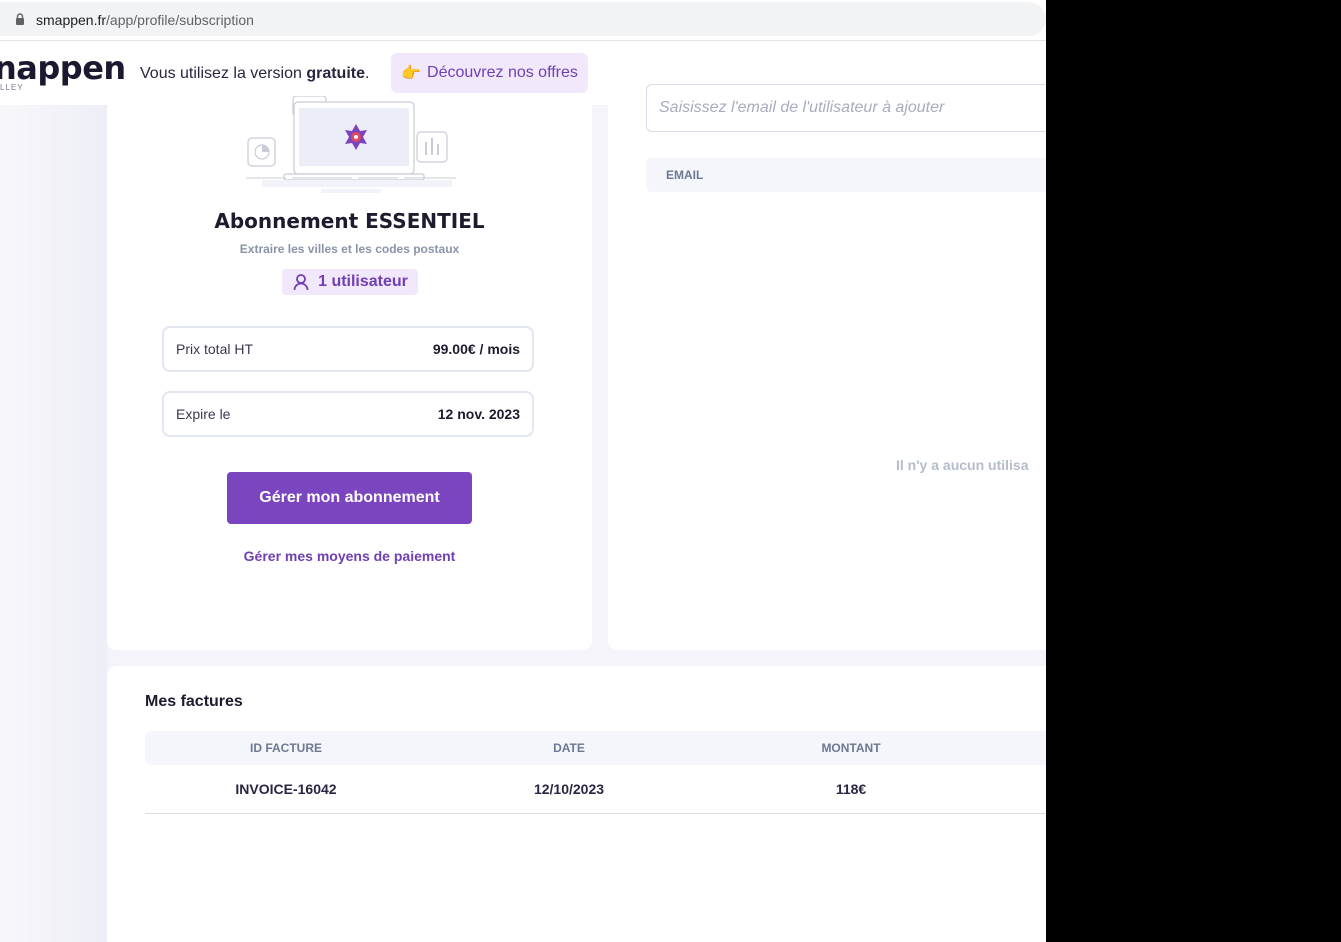 Image resolution: width=1341 pixels, height=942 pixels. I want to click on column-header-amount: MONTANT, so click(851, 748).